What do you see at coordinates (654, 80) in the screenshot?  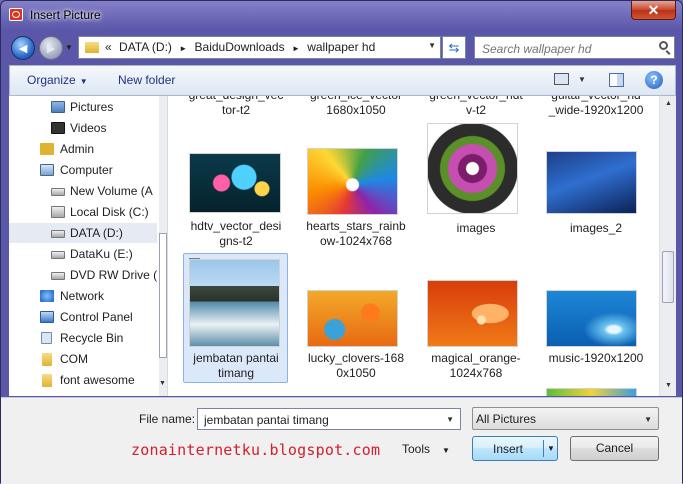 I see `help-icon: ?` at bounding box center [654, 80].